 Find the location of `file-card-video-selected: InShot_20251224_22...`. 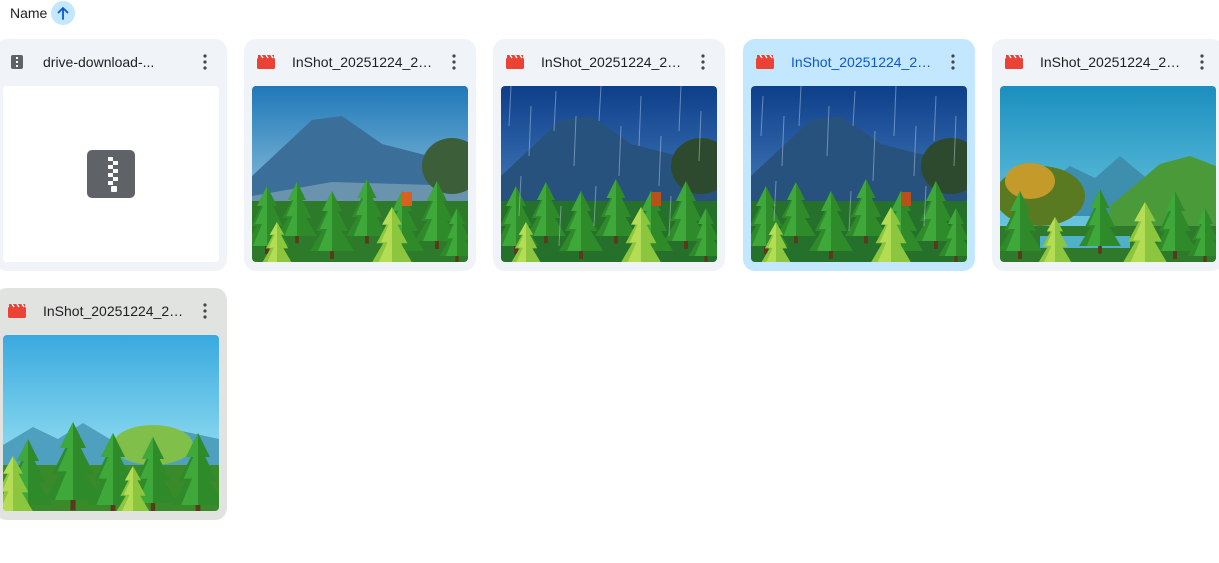

file-card-video-selected: InShot_20251224_22... is located at coordinates (859, 155).